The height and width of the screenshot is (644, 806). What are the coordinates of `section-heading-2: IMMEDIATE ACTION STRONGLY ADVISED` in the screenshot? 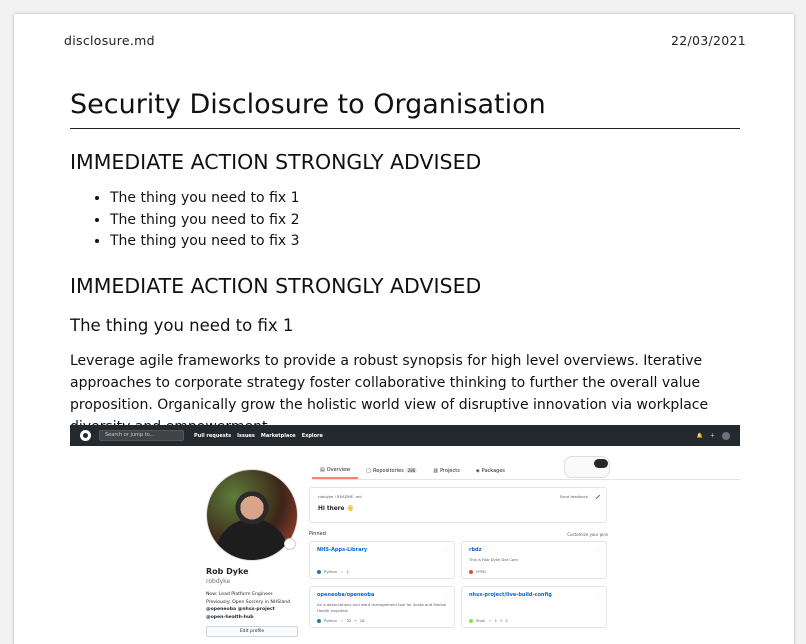 It's located at (276, 285).